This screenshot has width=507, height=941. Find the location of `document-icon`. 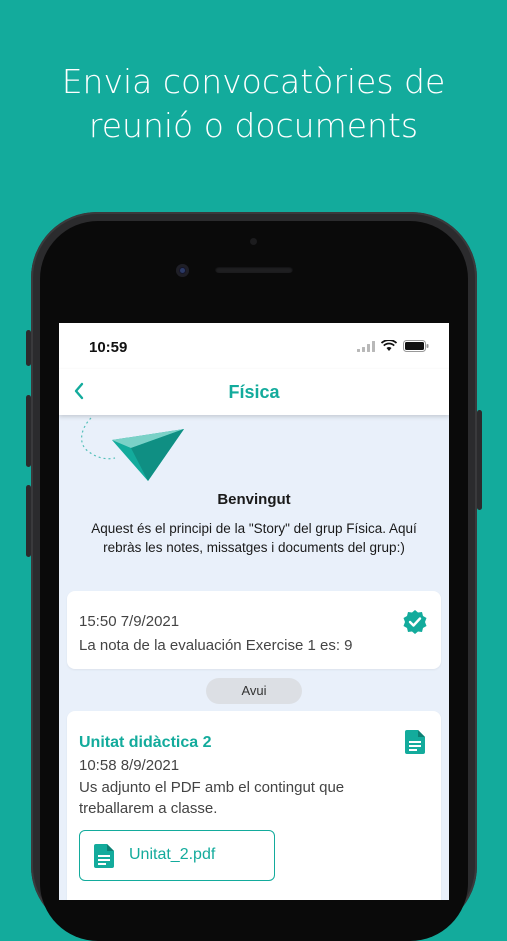

document-icon is located at coordinates (415, 742).